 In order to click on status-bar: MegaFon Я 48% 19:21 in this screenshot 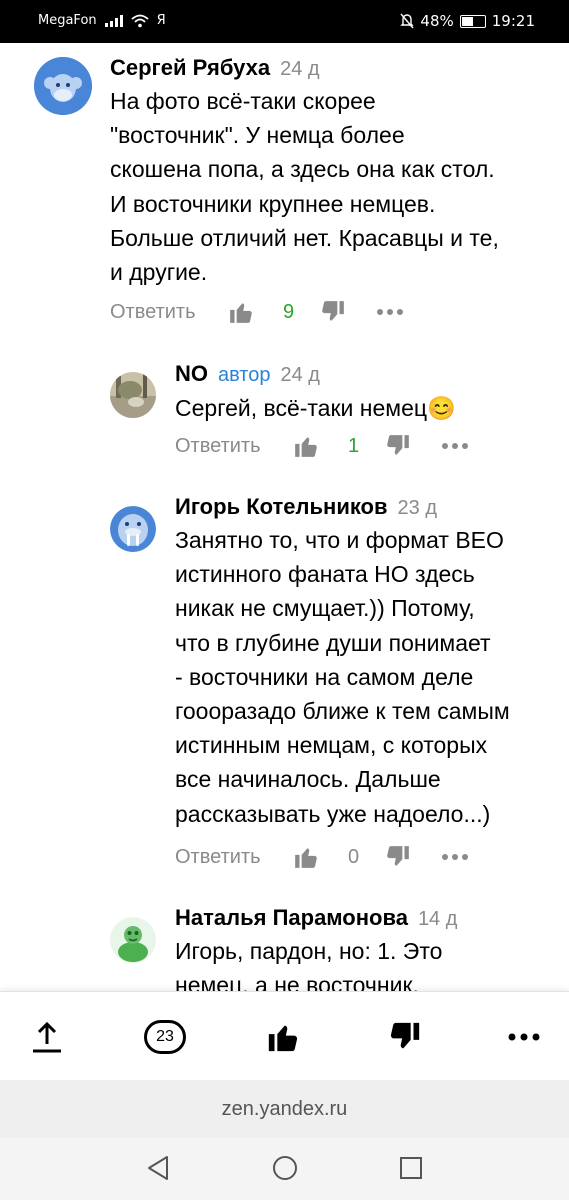, I will do `click(284, 21)`.